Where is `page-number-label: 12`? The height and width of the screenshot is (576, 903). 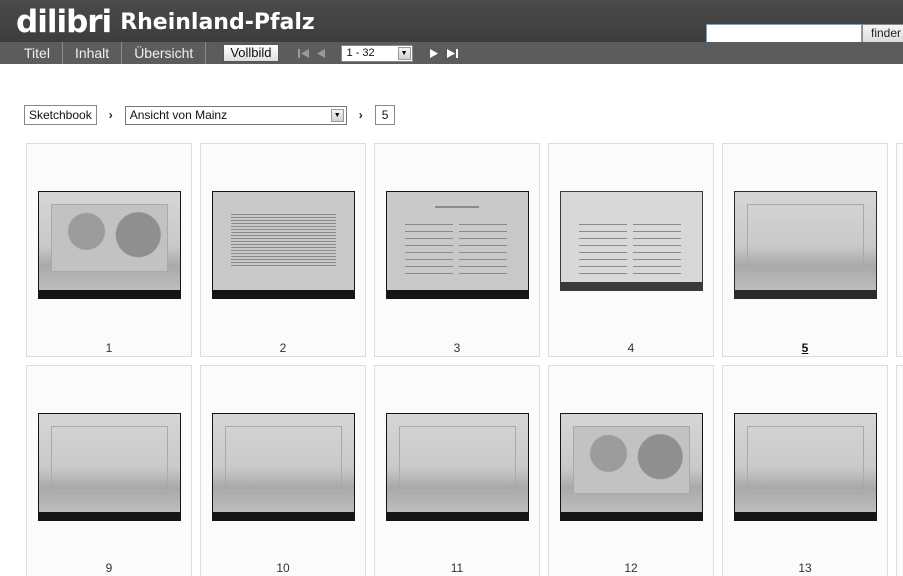
page-number-label: 12 is located at coordinates (631, 568).